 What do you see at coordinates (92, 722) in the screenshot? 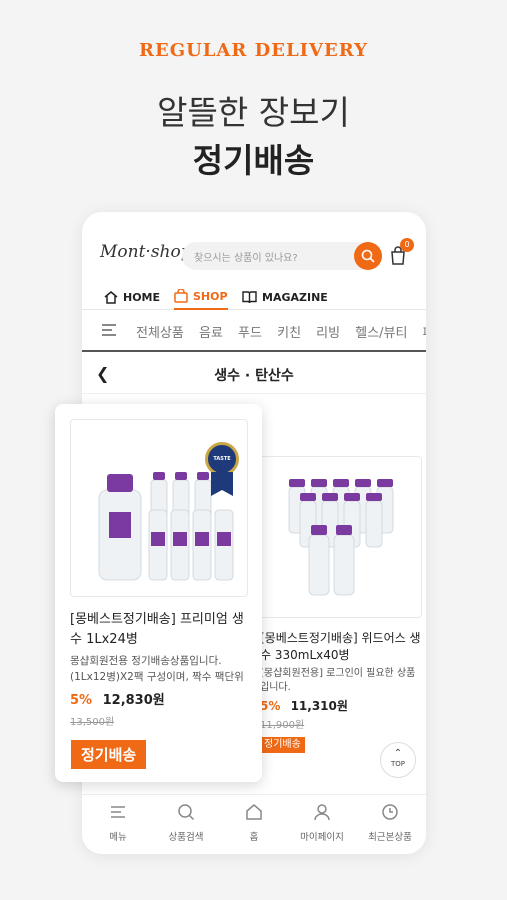
I see `original-price: 13,500원` at bounding box center [92, 722].